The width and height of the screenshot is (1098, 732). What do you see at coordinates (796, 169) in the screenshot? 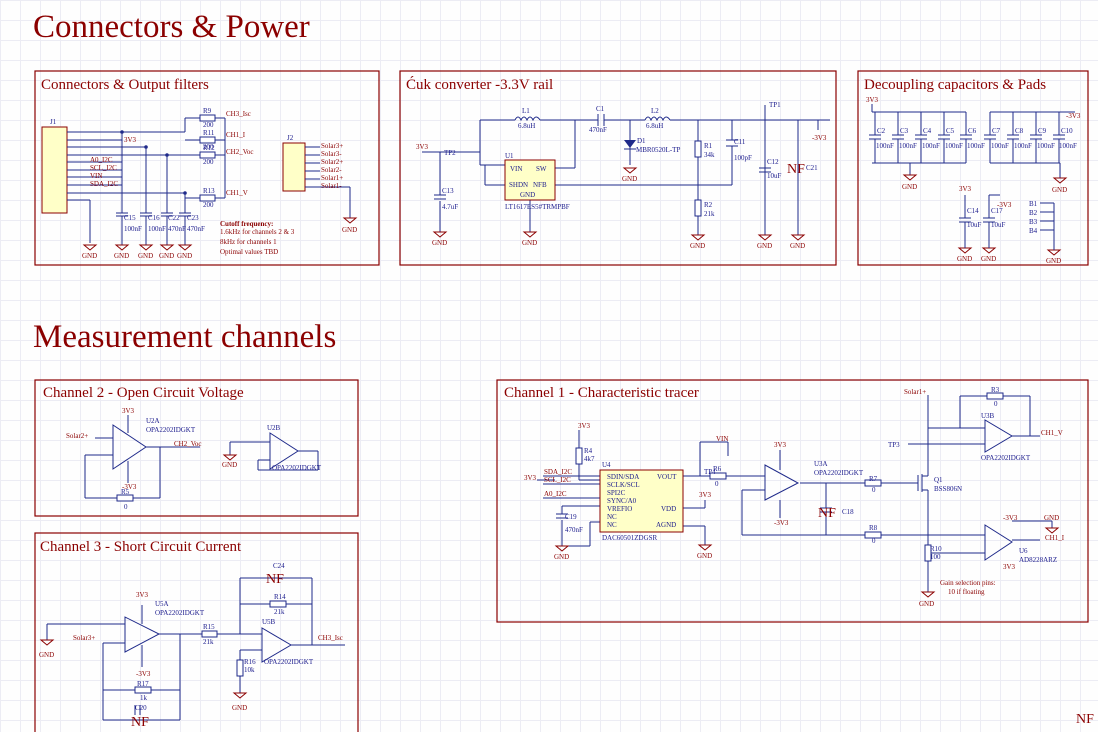
I see `c21-nf: NF` at bounding box center [796, 169].